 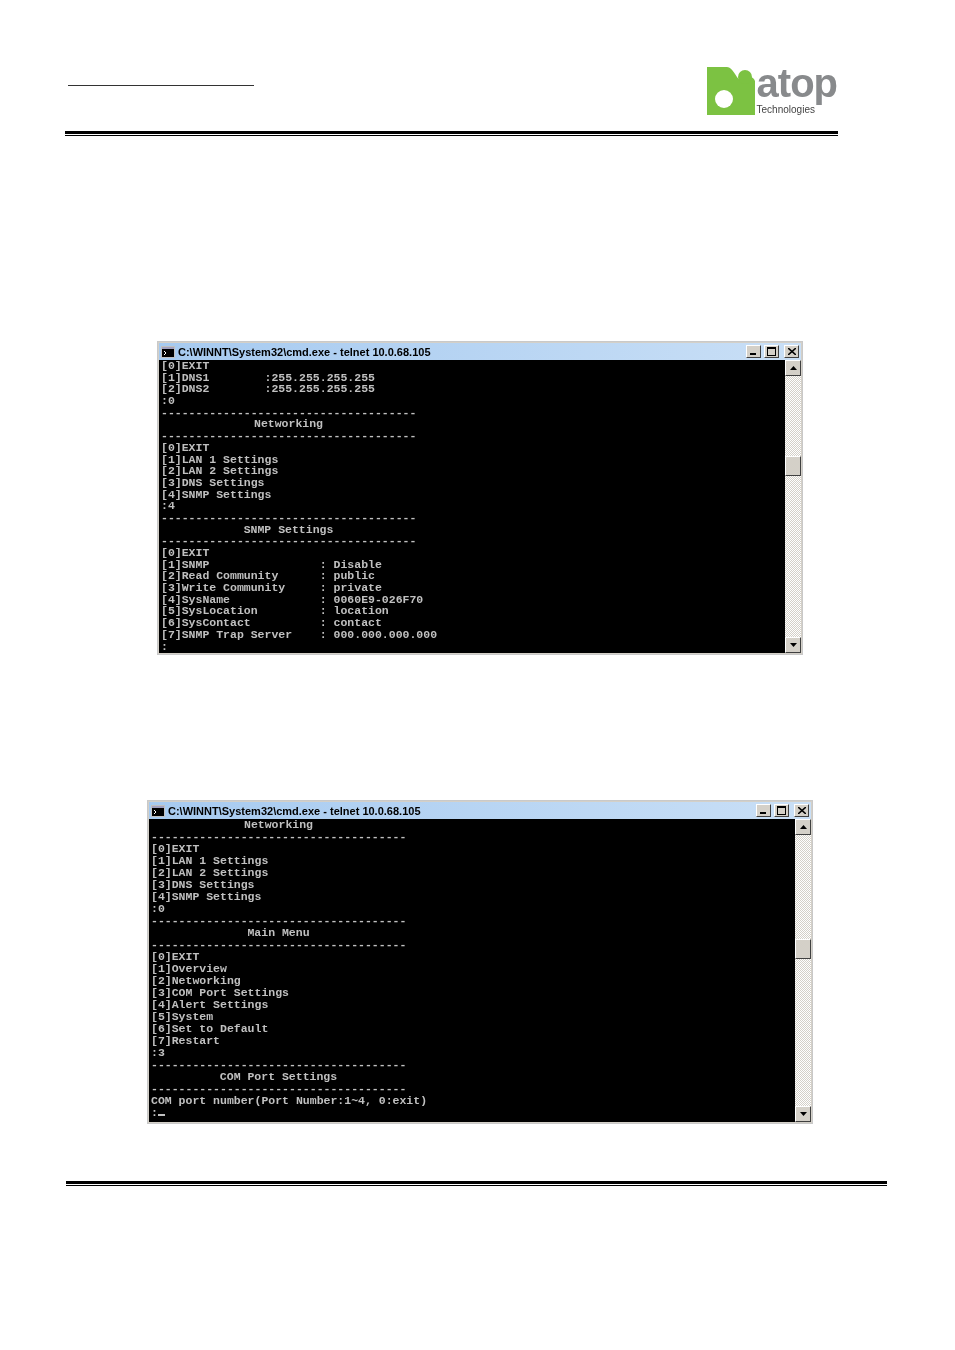 I want to click on console-line: [4]SysName : 0060E9-026F70, so click(x=293, y=599).